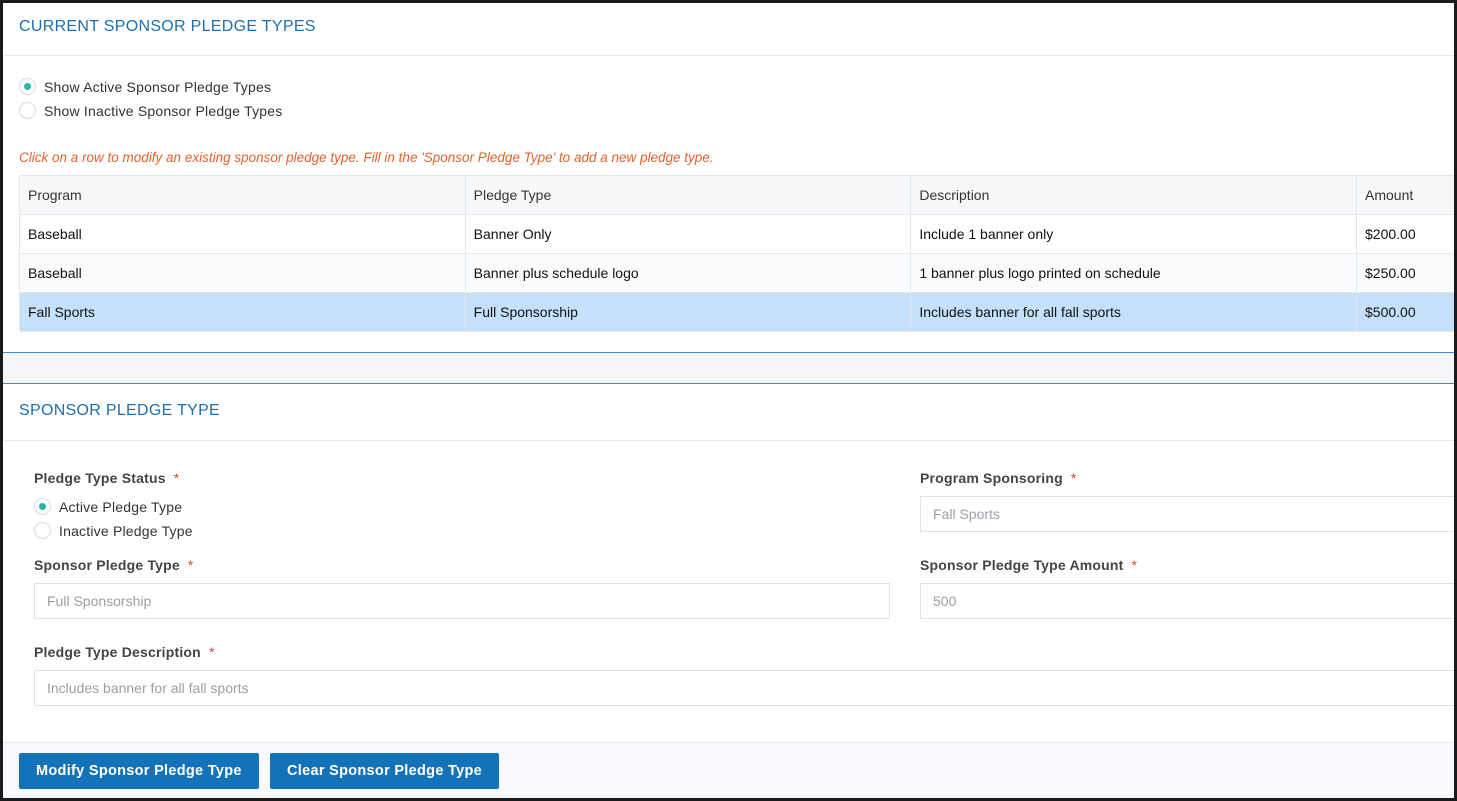 This screenshot has width=1457, height=801. Describe the element at coordinates (120, 410) in the screenshot. I see `form-section-title: SPONSOR PLEDGE TYPE` at that location.